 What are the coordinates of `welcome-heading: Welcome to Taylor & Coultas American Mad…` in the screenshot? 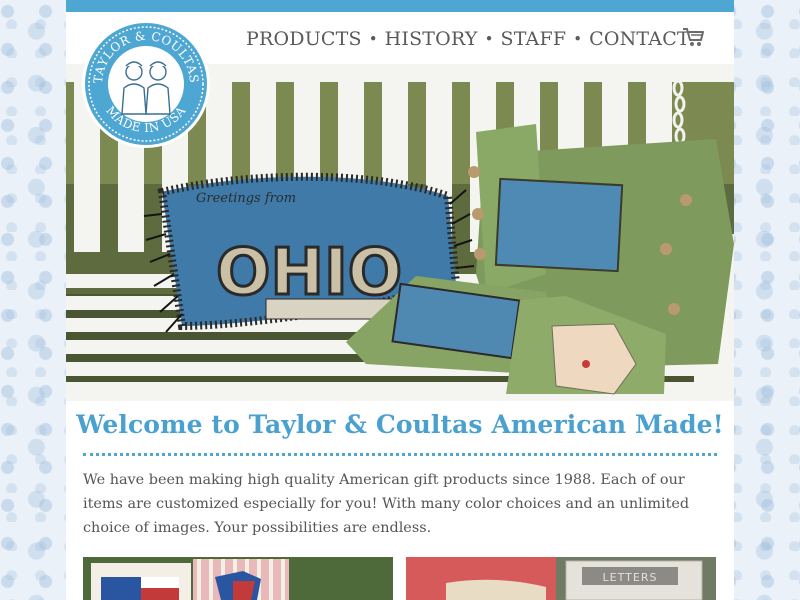 It's located at (400, 424).